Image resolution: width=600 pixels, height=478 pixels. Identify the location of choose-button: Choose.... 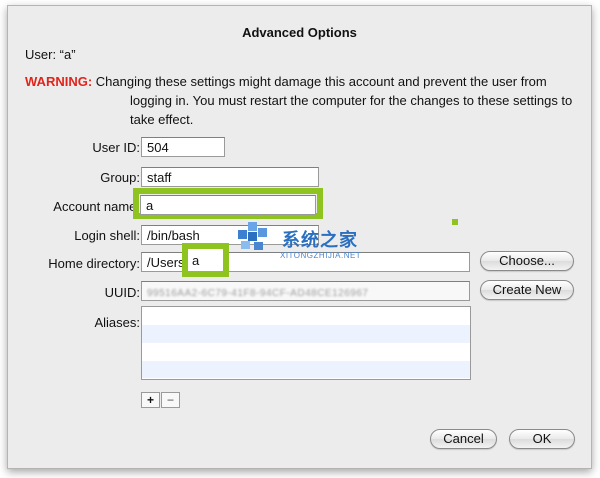
(527, 261).